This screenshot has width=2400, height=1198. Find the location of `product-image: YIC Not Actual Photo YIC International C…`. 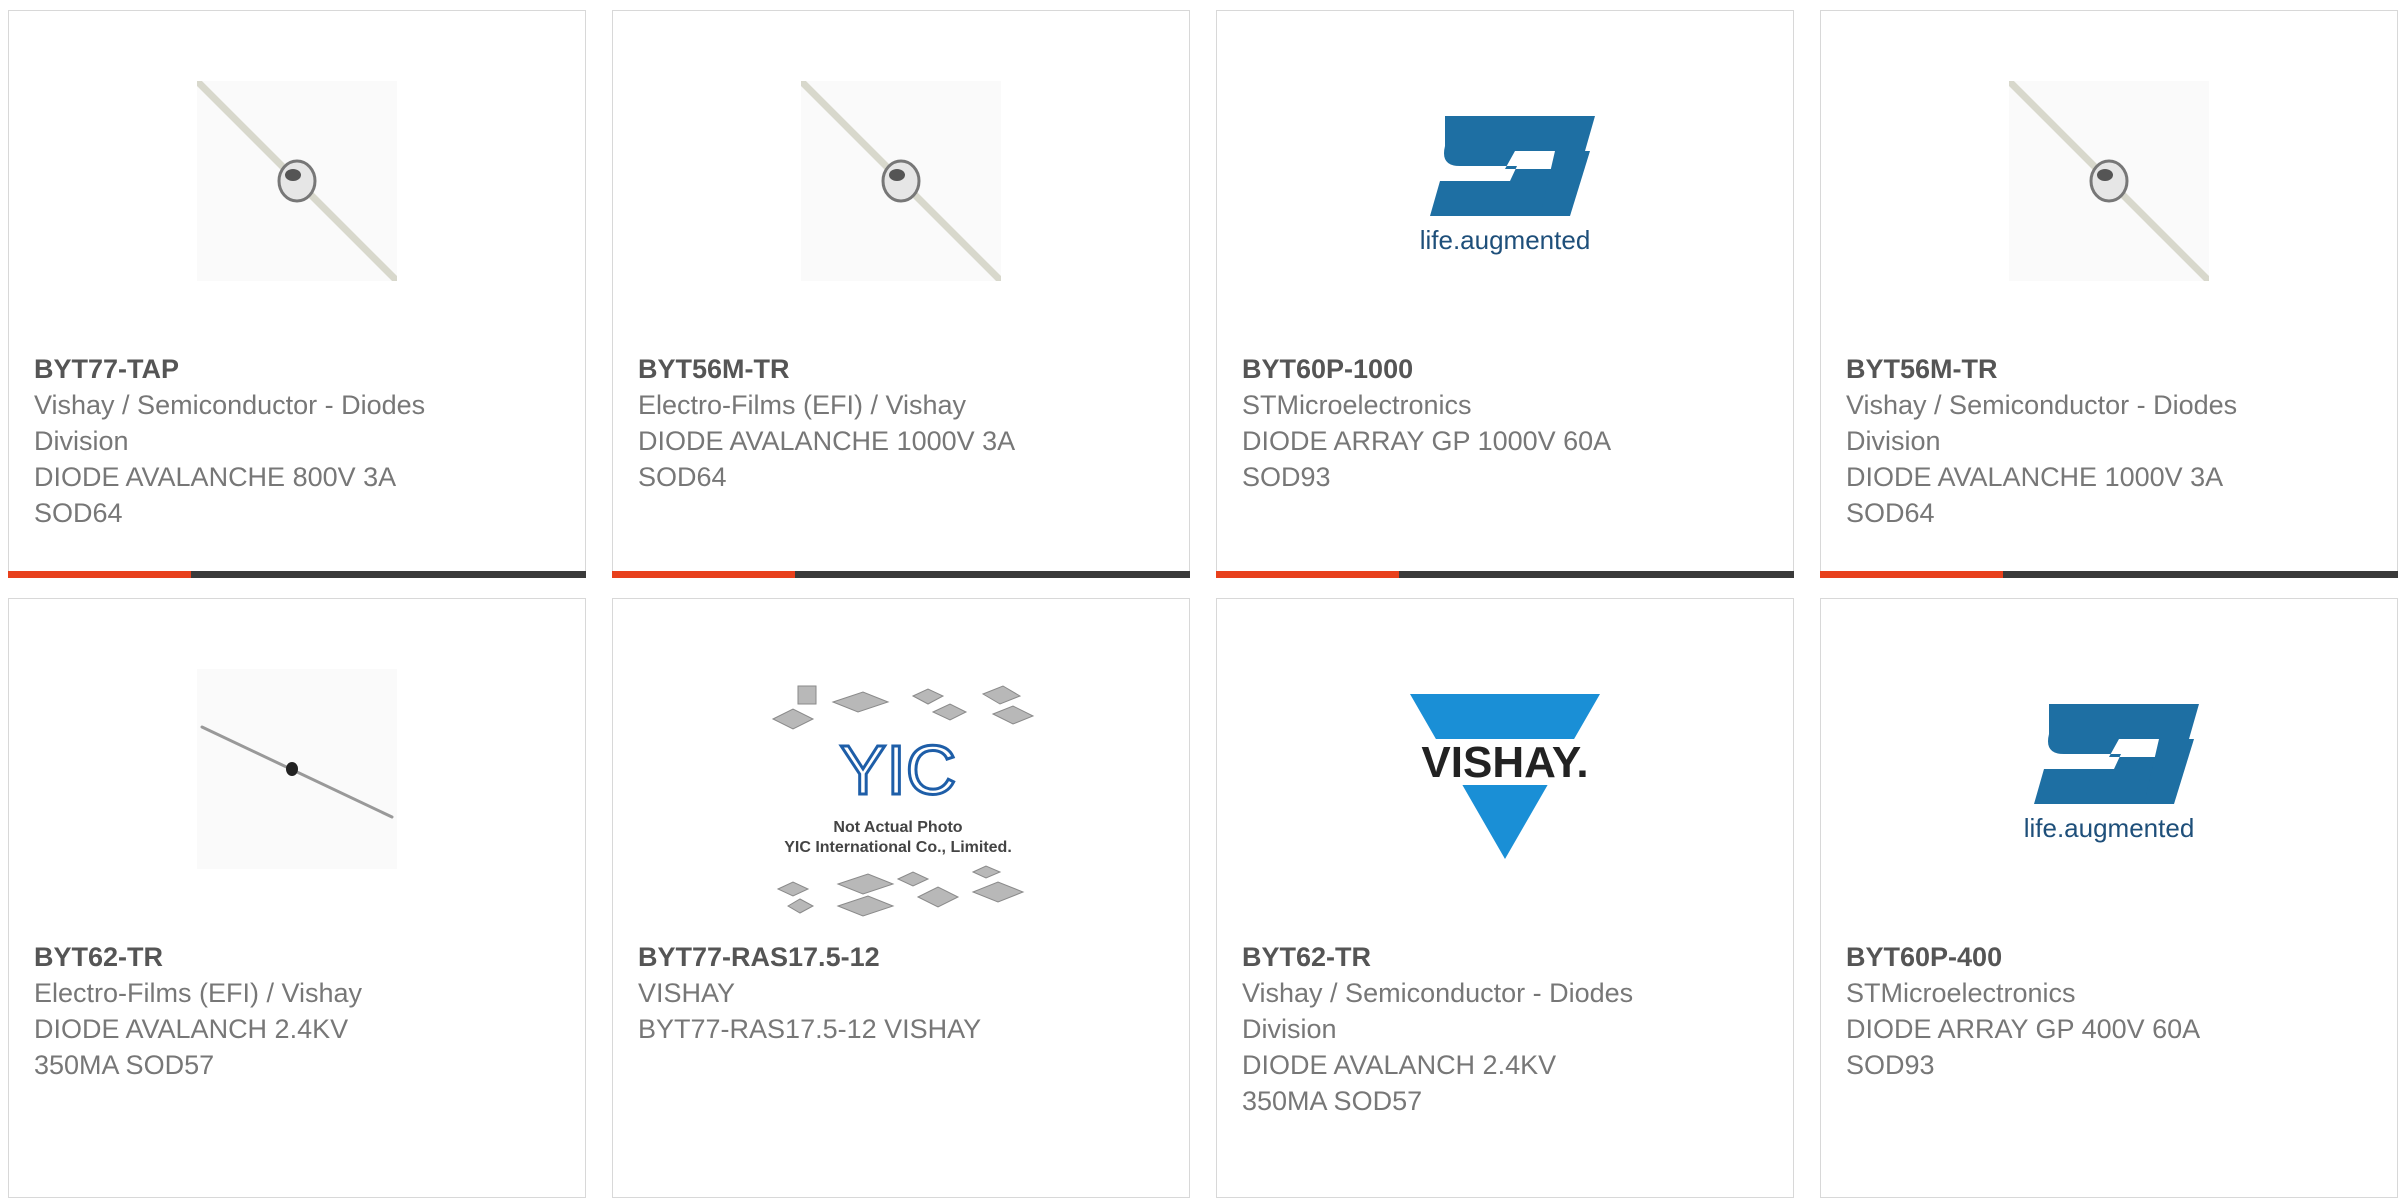

product-image: YIC Not Actual Photo YIC International C… is located at coordinates (903, 804).